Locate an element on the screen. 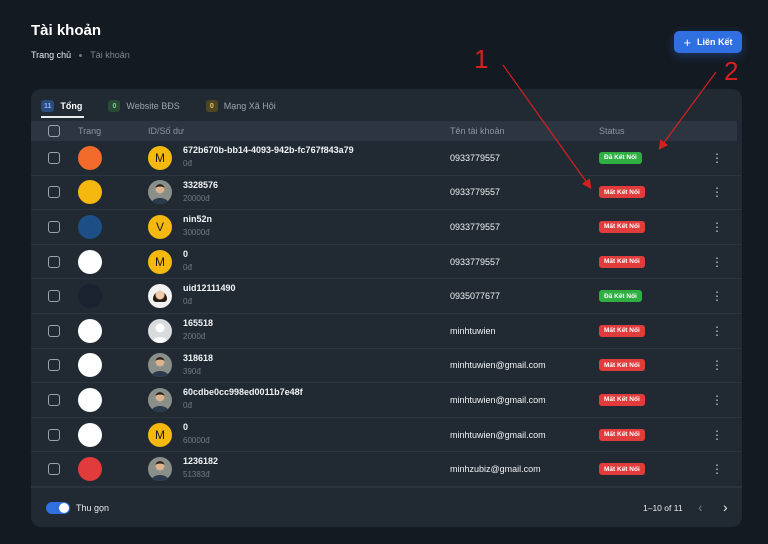  column-header-site: Trang is located at coordinates (89, 131).